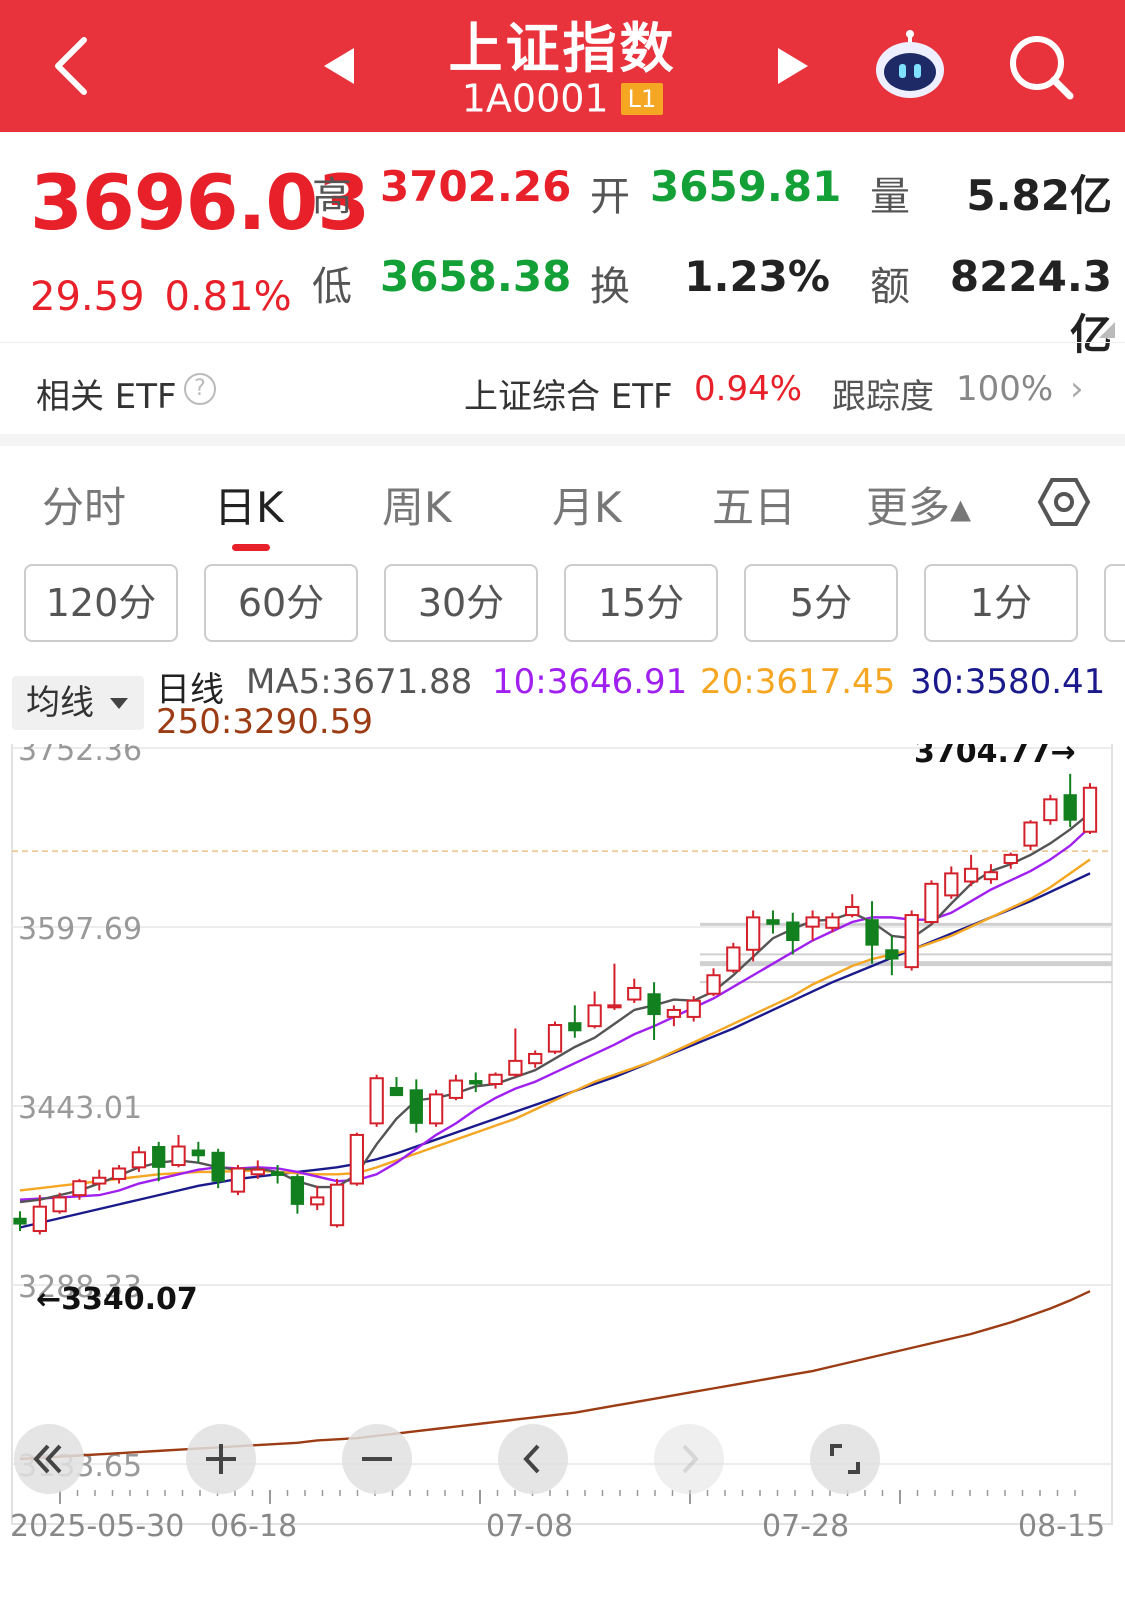 This screenshot has width=1125, height=1612. What do you see at coordinates (1107, 330) in the screenshot?
I see `expand-corner-icon` at bounding box center [1107, 330].